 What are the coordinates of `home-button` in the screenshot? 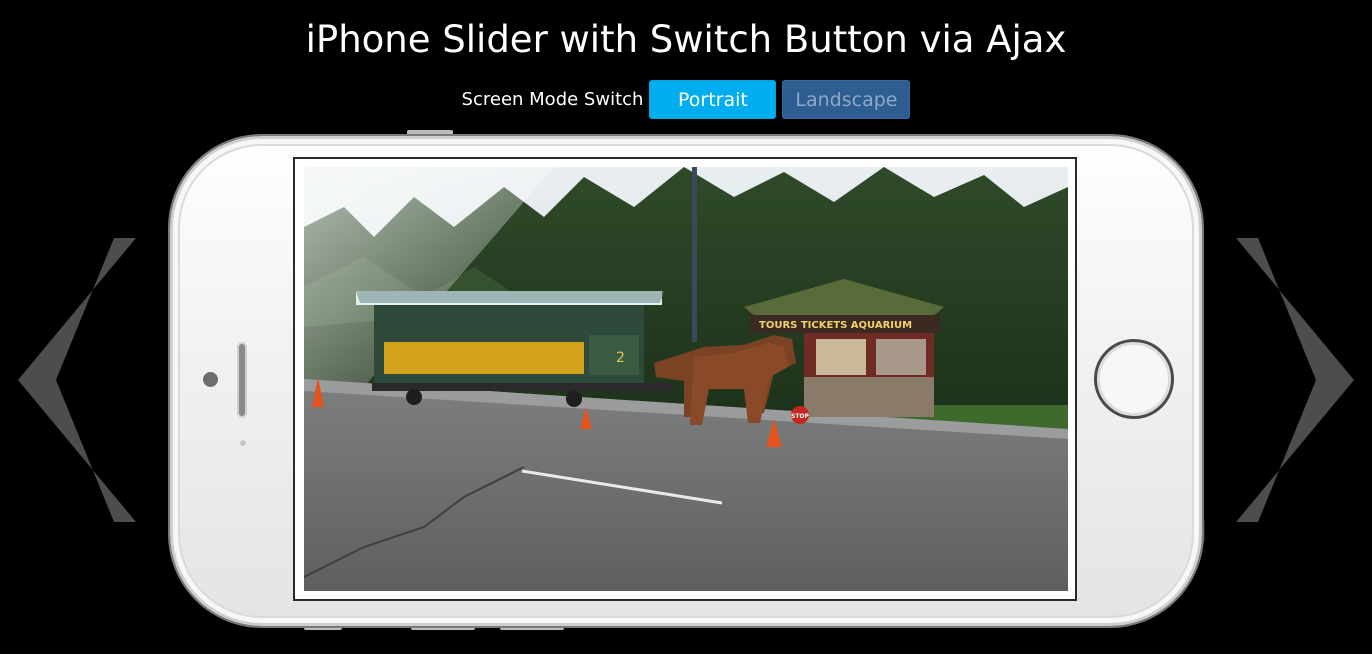 It's located at (1134, 379).